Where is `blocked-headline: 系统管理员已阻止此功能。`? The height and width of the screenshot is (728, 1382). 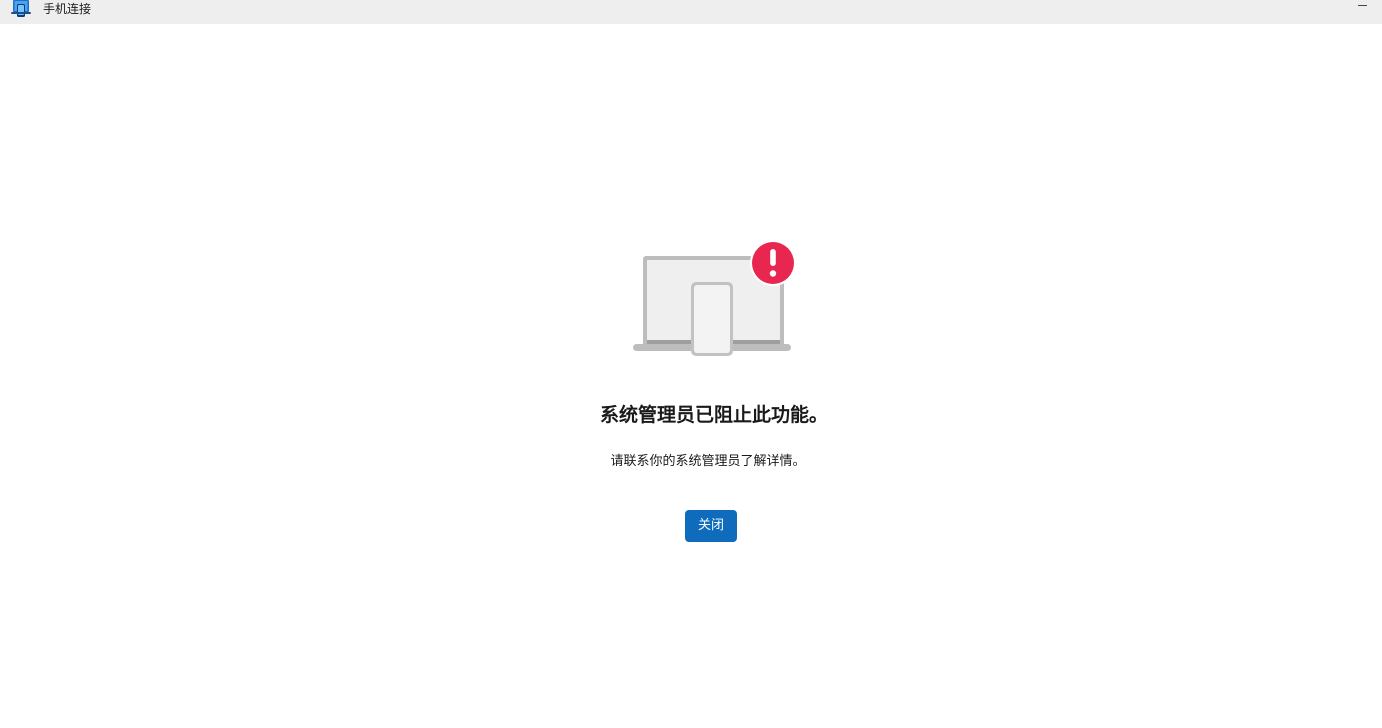
blocked-headline: 系统管理员已阻止此功能。 is located at coordinates (713, 415).